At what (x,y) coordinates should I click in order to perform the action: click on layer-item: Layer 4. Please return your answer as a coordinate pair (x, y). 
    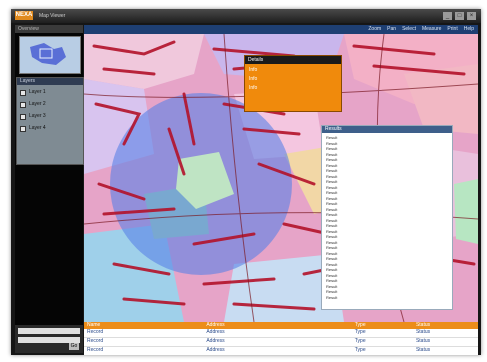
    Looking at the image, I should click on (50, 128).